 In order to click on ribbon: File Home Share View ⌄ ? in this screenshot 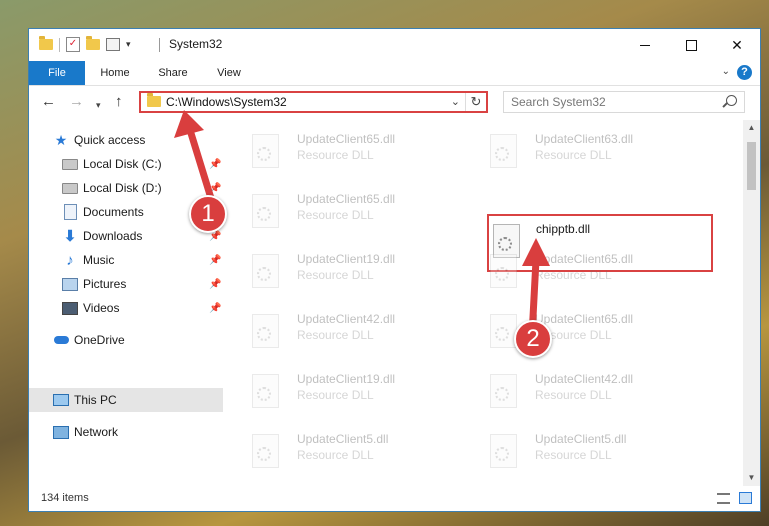, I will do `click(394, 73)`.